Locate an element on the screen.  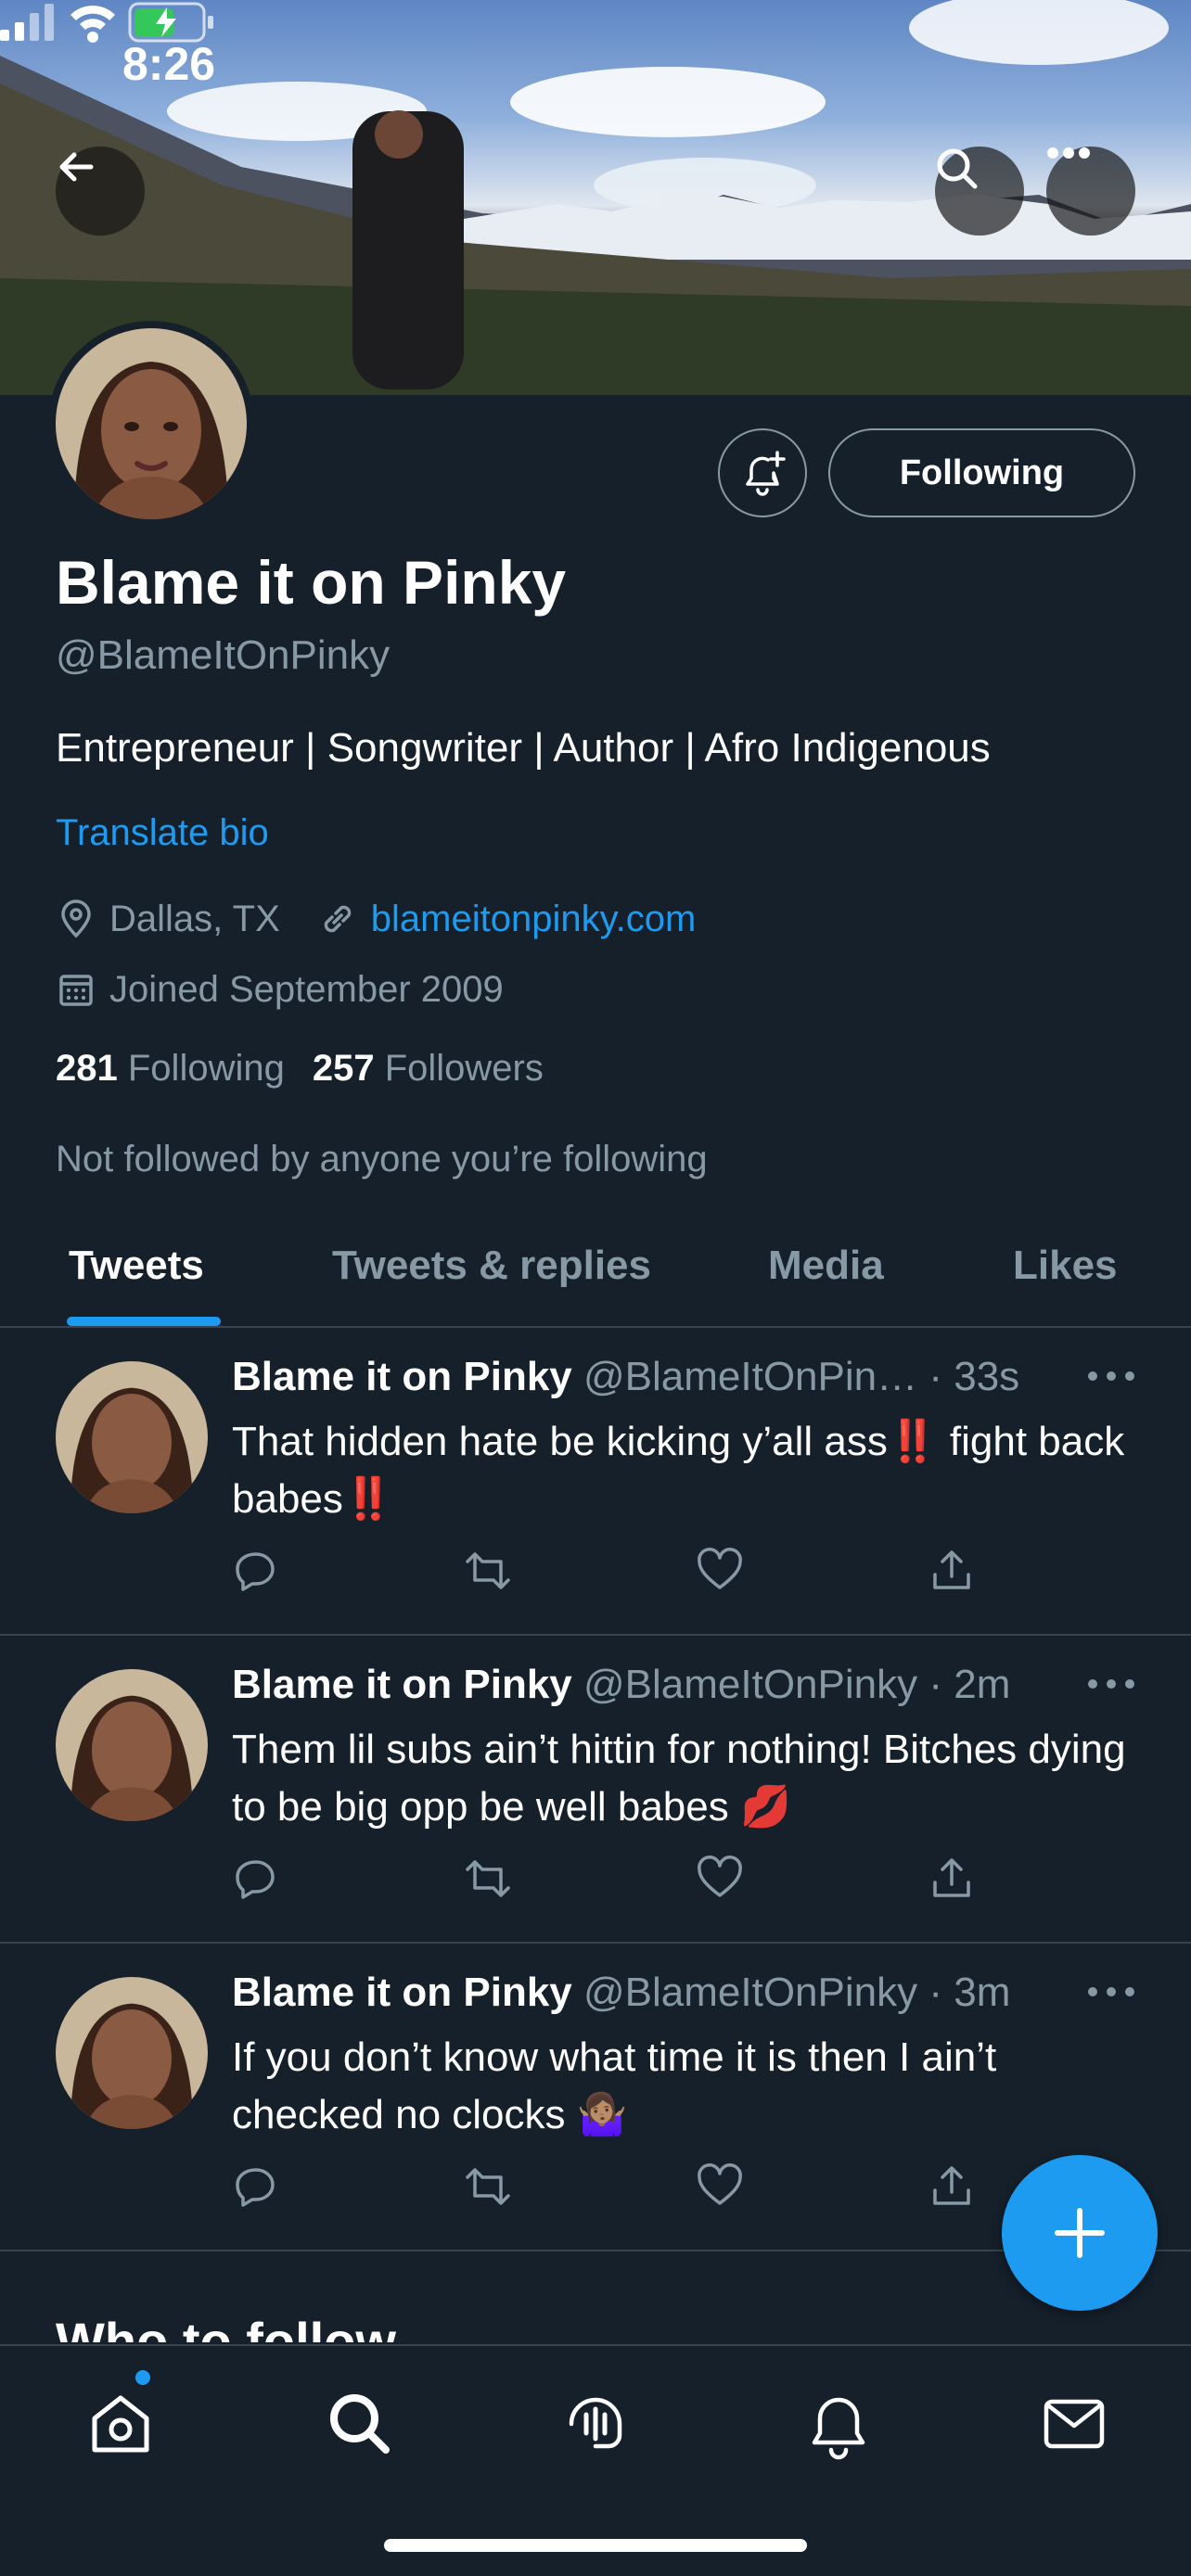
profile-tabs: Tweets Tweets & replies Media Likes is located at coordinates (595, 1276).